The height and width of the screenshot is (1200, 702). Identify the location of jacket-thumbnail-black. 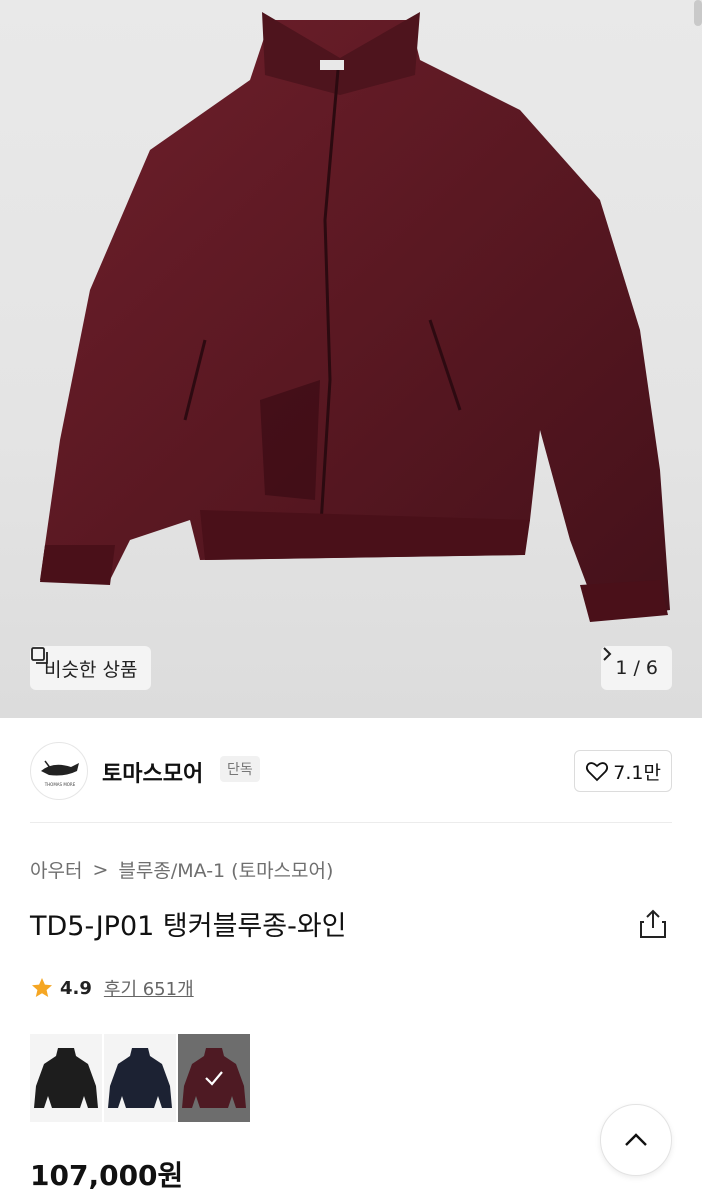
(66, 1078).